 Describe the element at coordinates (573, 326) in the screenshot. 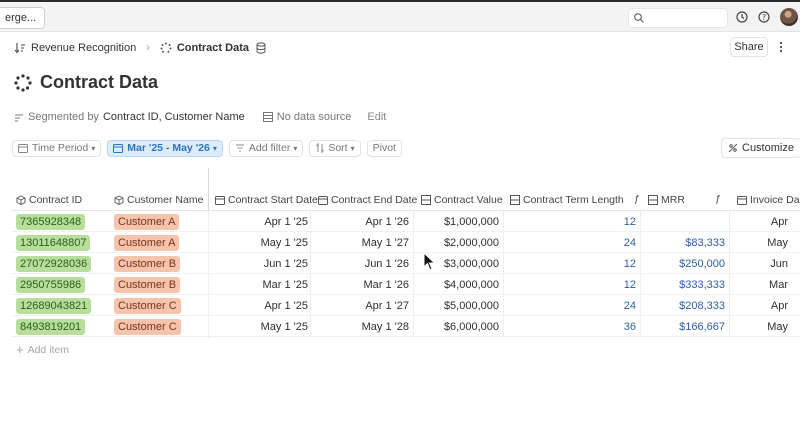

I see `cell-term-length: 36` at that location.